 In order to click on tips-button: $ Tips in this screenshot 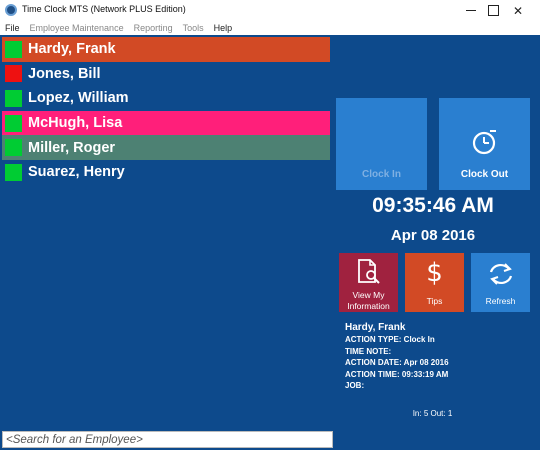, I will do `click(434, 282)`.